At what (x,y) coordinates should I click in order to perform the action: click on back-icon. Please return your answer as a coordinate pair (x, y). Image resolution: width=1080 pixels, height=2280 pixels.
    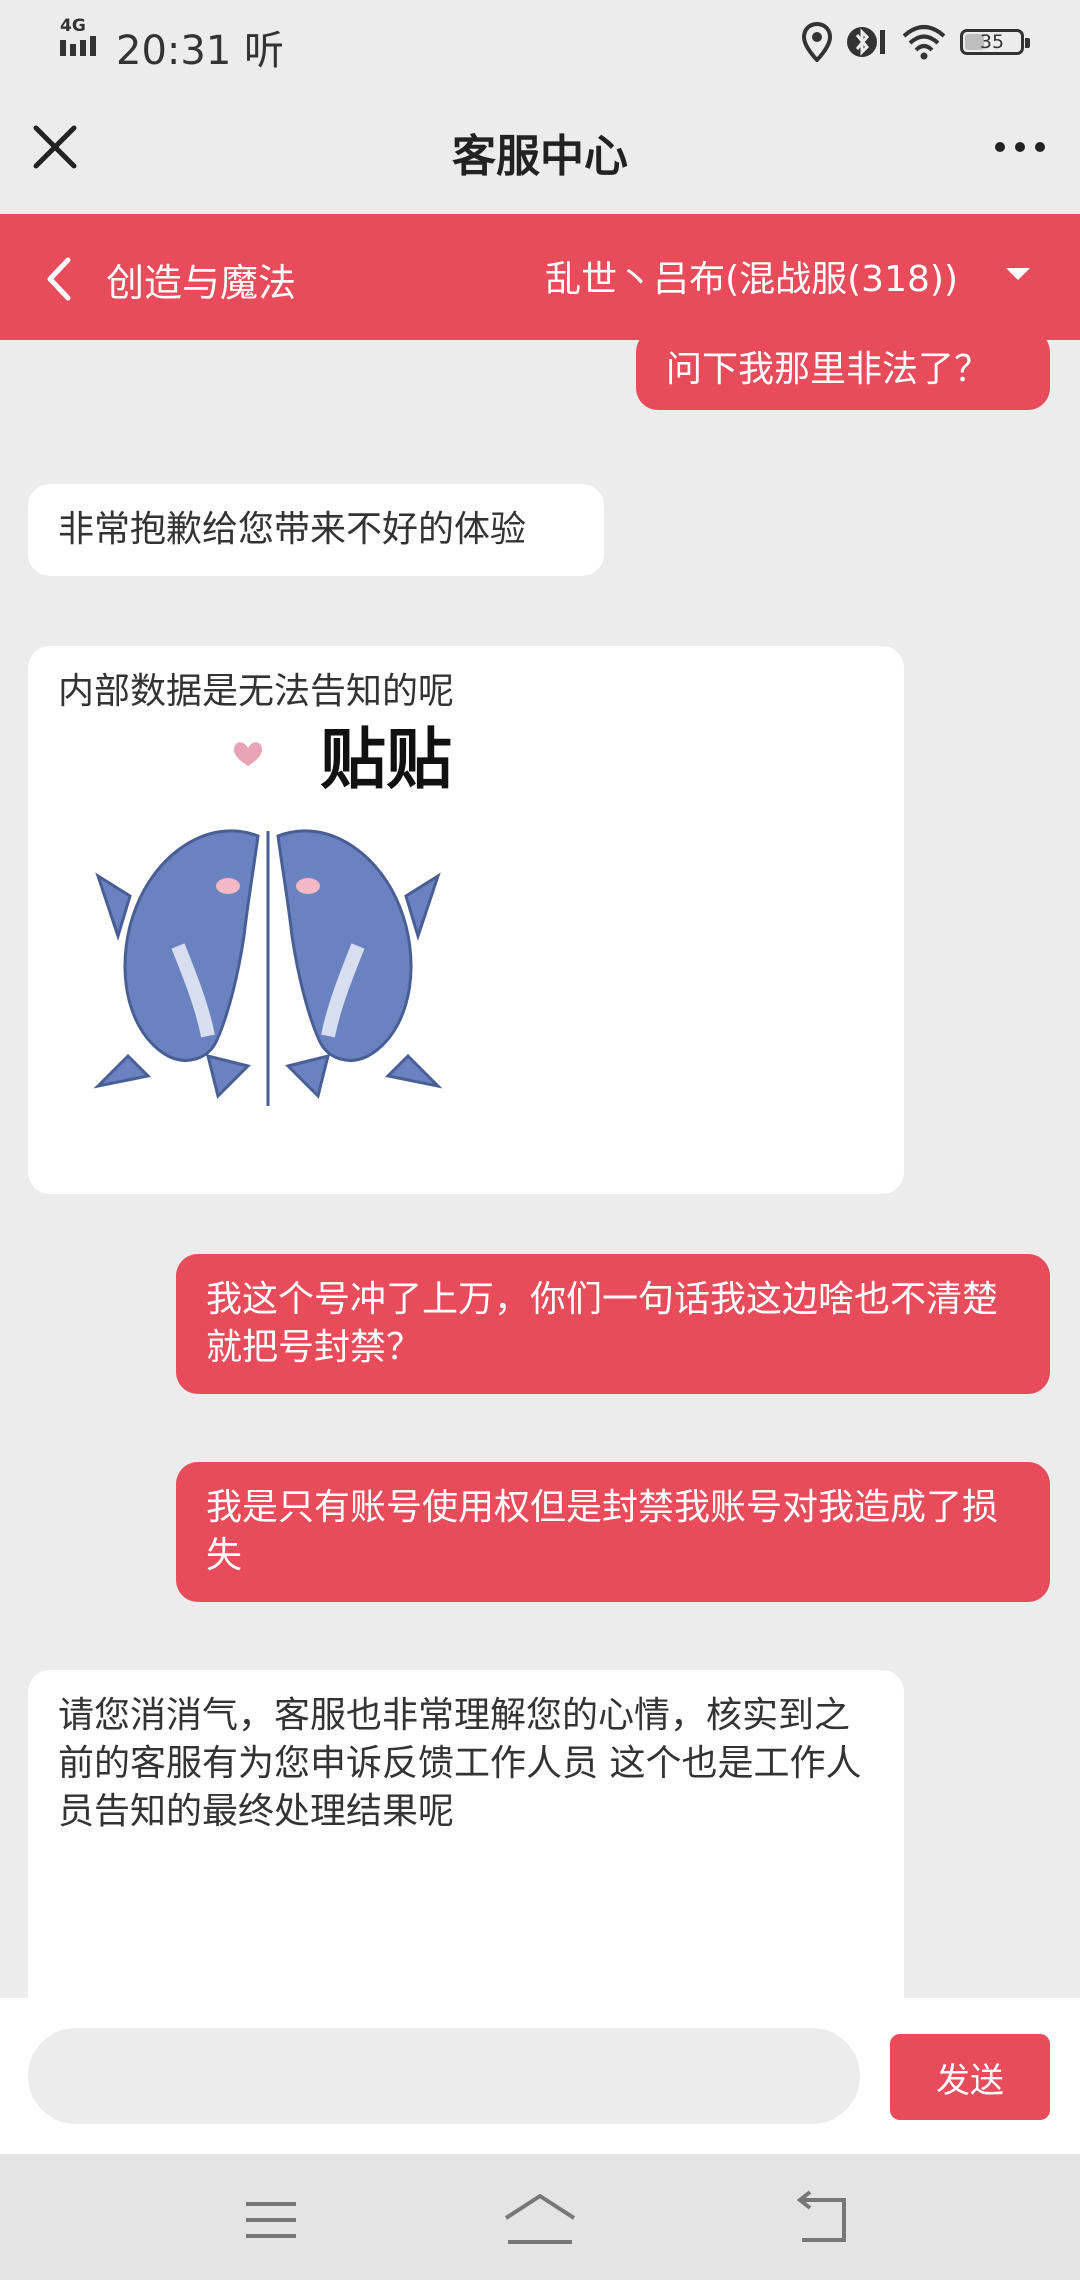
    Looking at the image, I should click on (823, 2220).